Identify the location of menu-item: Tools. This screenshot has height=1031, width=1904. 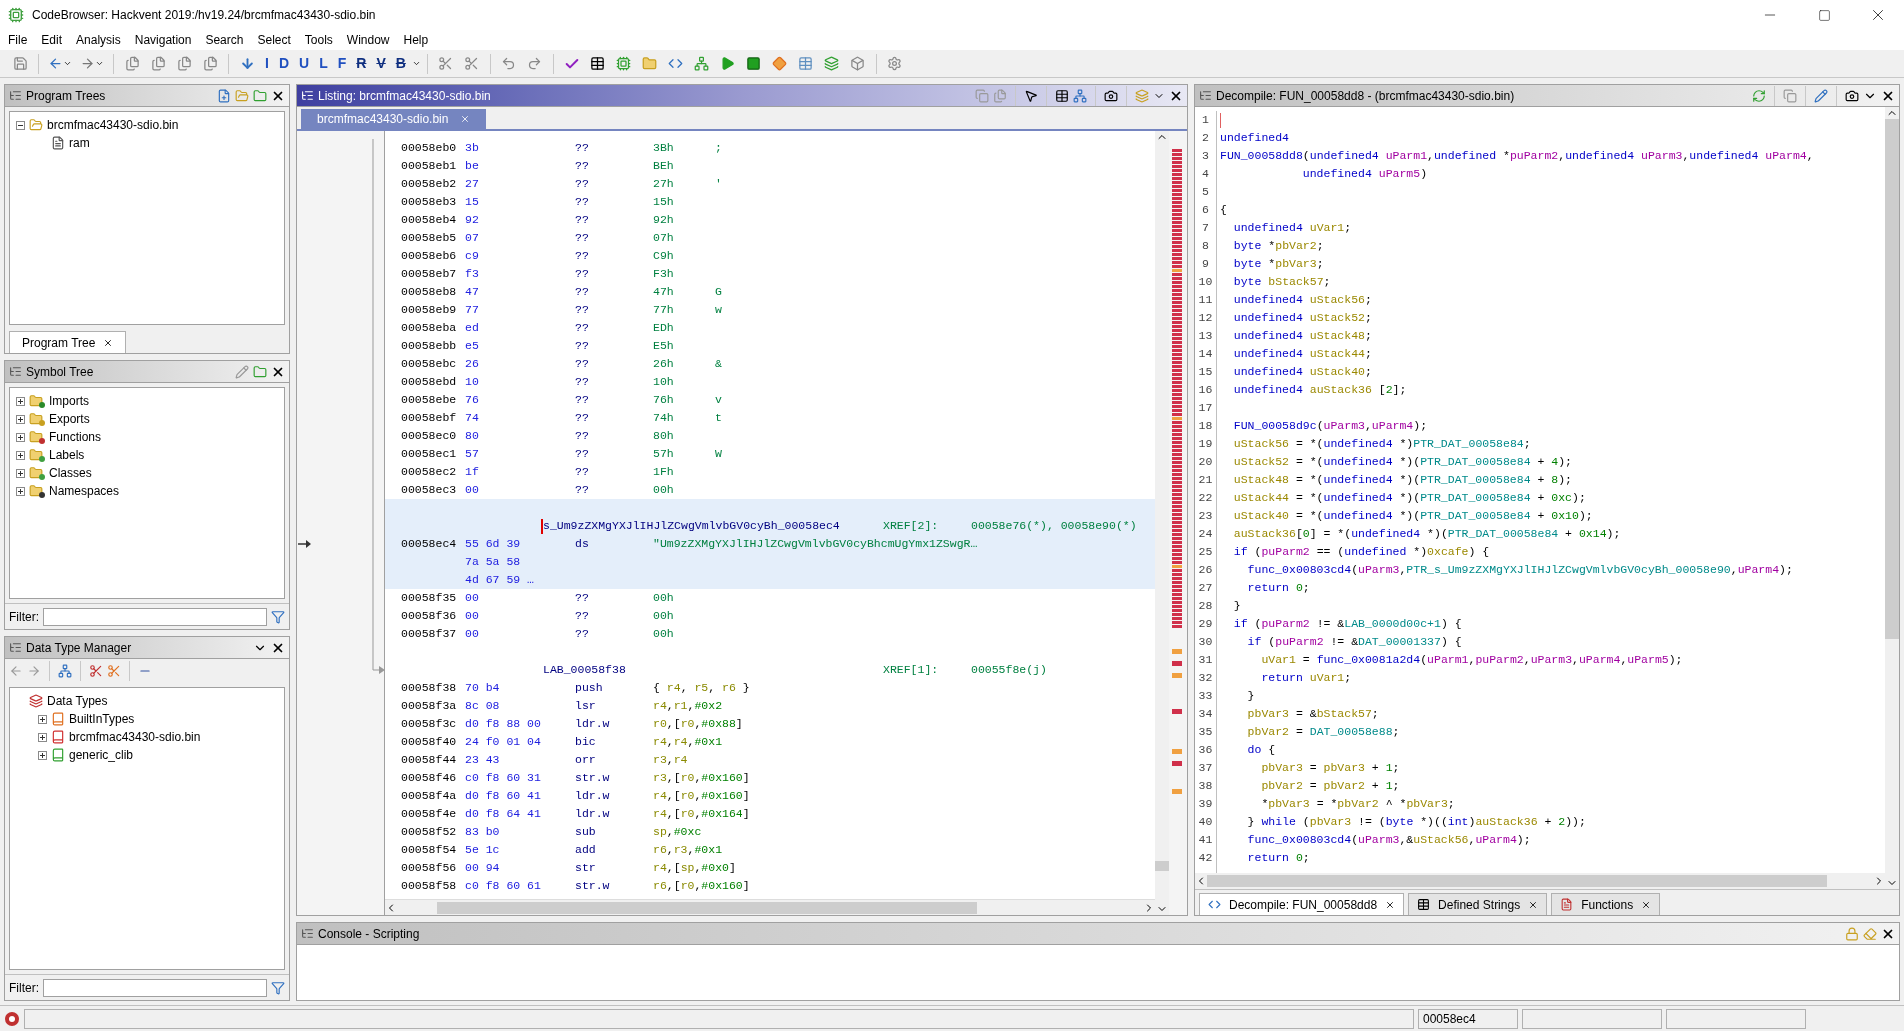
(318, 40).